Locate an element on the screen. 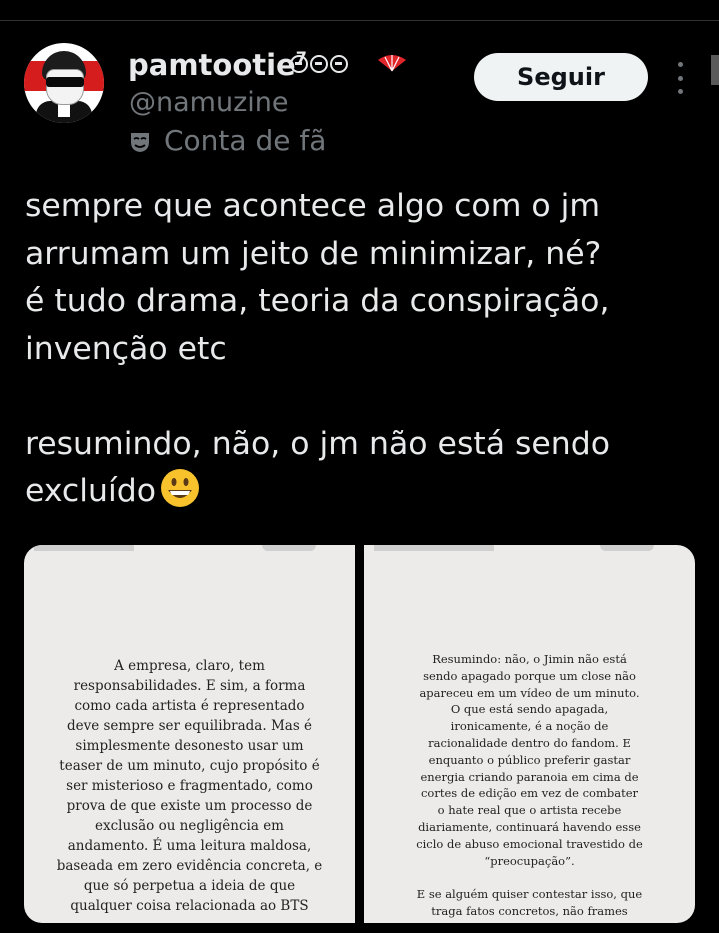 This screenshot has width=719, height=933. avatar is located at coordinates (64, 83).